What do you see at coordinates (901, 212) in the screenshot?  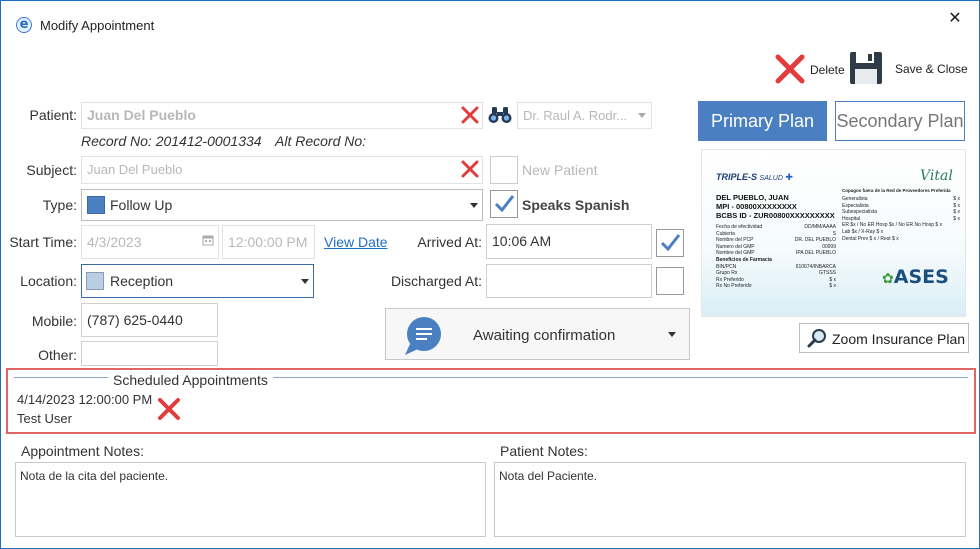 I see `copay-row: Subespecialista $ x` at bounding box center [901, 212].